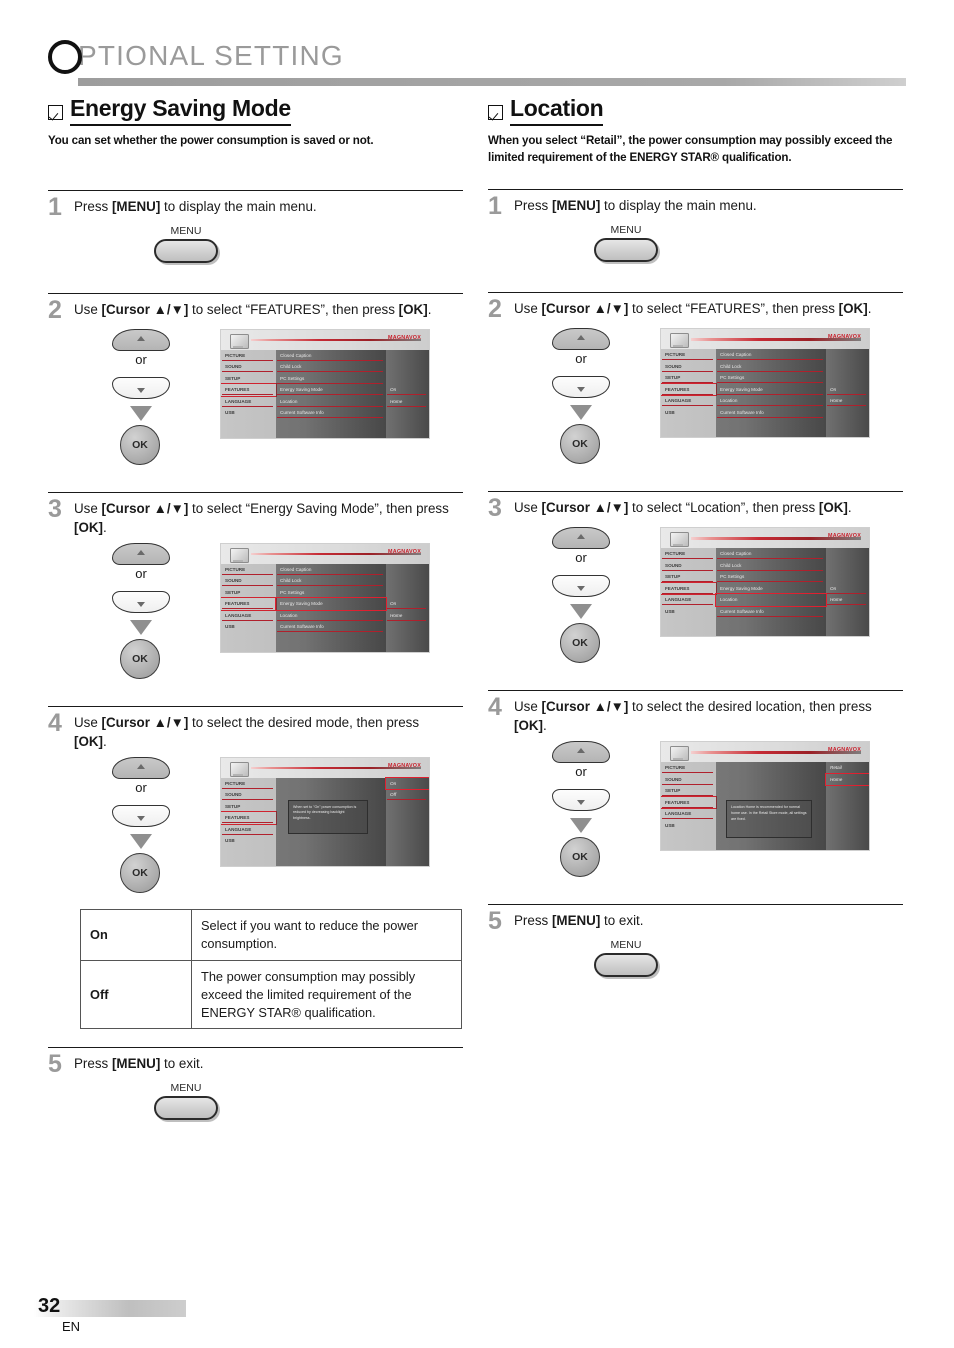 This screenshot has height=1348, width=954. I want to click on osd-option-retail: Retail, so click(847, 768).